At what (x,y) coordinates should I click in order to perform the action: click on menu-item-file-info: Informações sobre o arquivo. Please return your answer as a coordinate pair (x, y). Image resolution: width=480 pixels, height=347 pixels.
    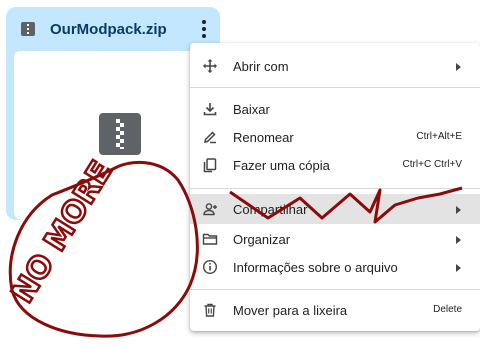
    Looking at the image, I should click on (335, 267).